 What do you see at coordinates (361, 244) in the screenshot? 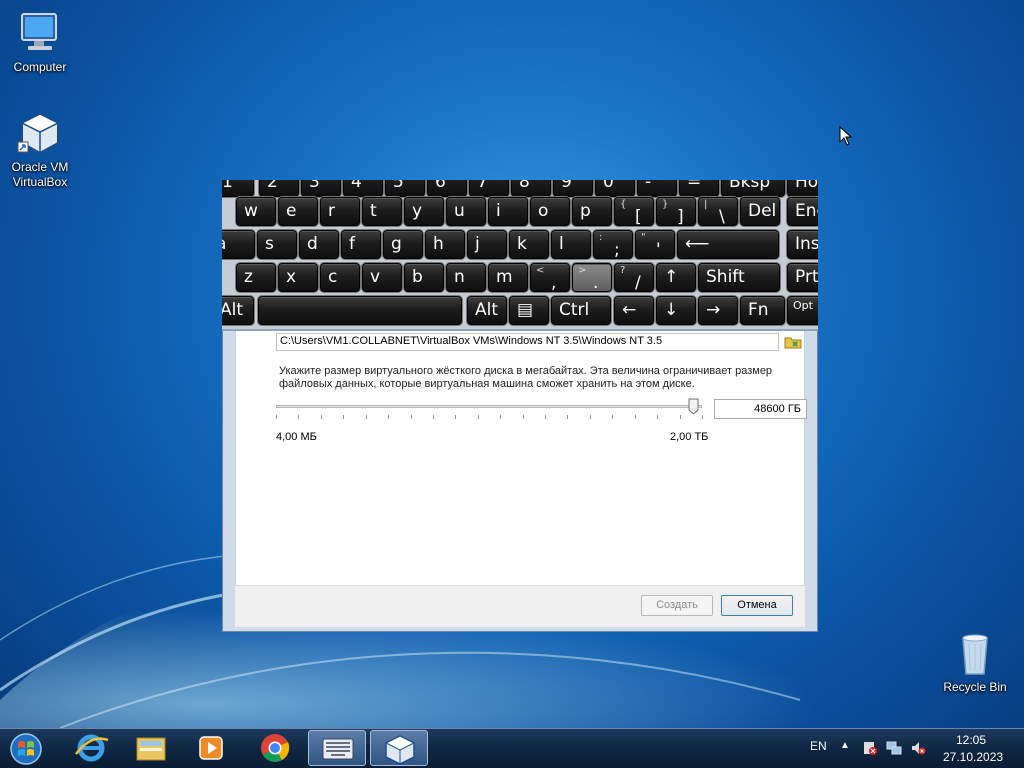
I see `osk-key: f` at bounding box center [361, 244].